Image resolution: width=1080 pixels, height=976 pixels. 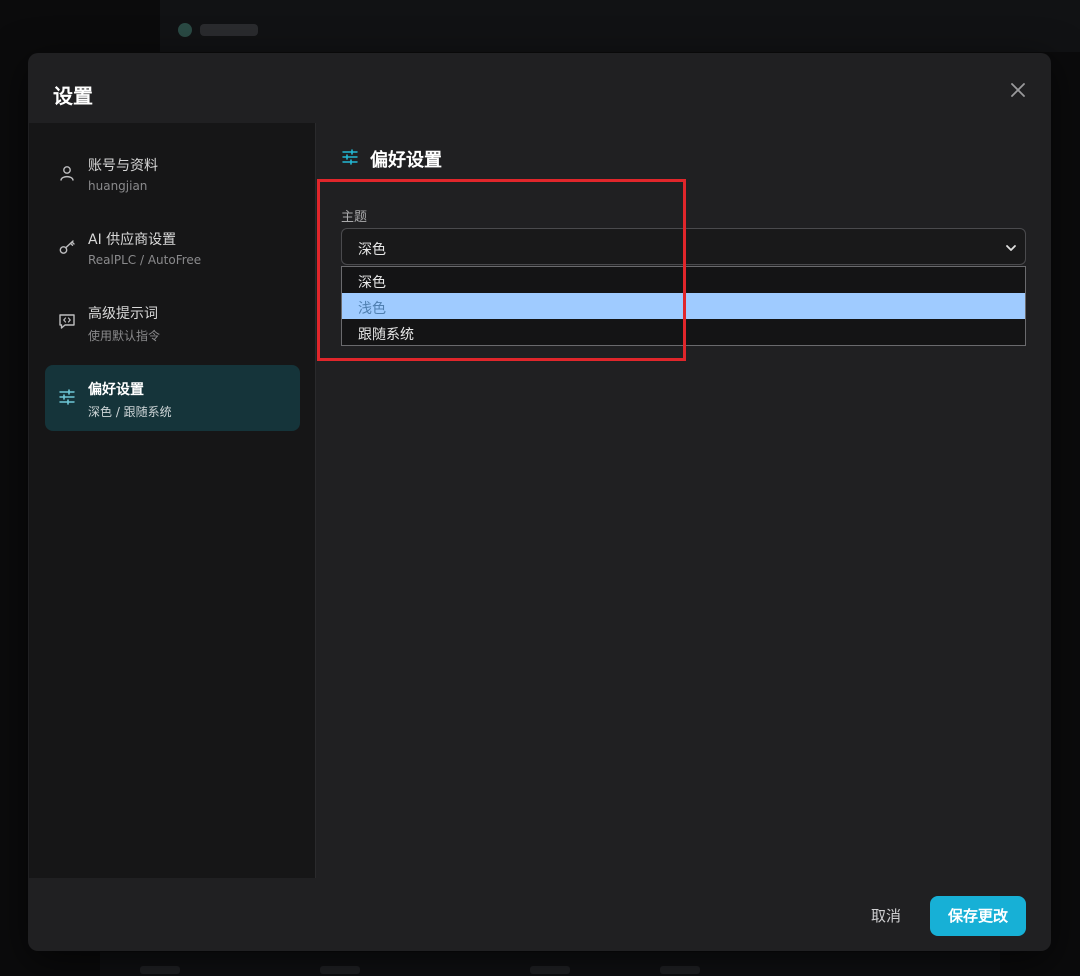 What do you see at coordinates (118, 186) in the screenshot?
I see `sidebar-item-subtitle: huangjian` at bounding box center [118, 186].